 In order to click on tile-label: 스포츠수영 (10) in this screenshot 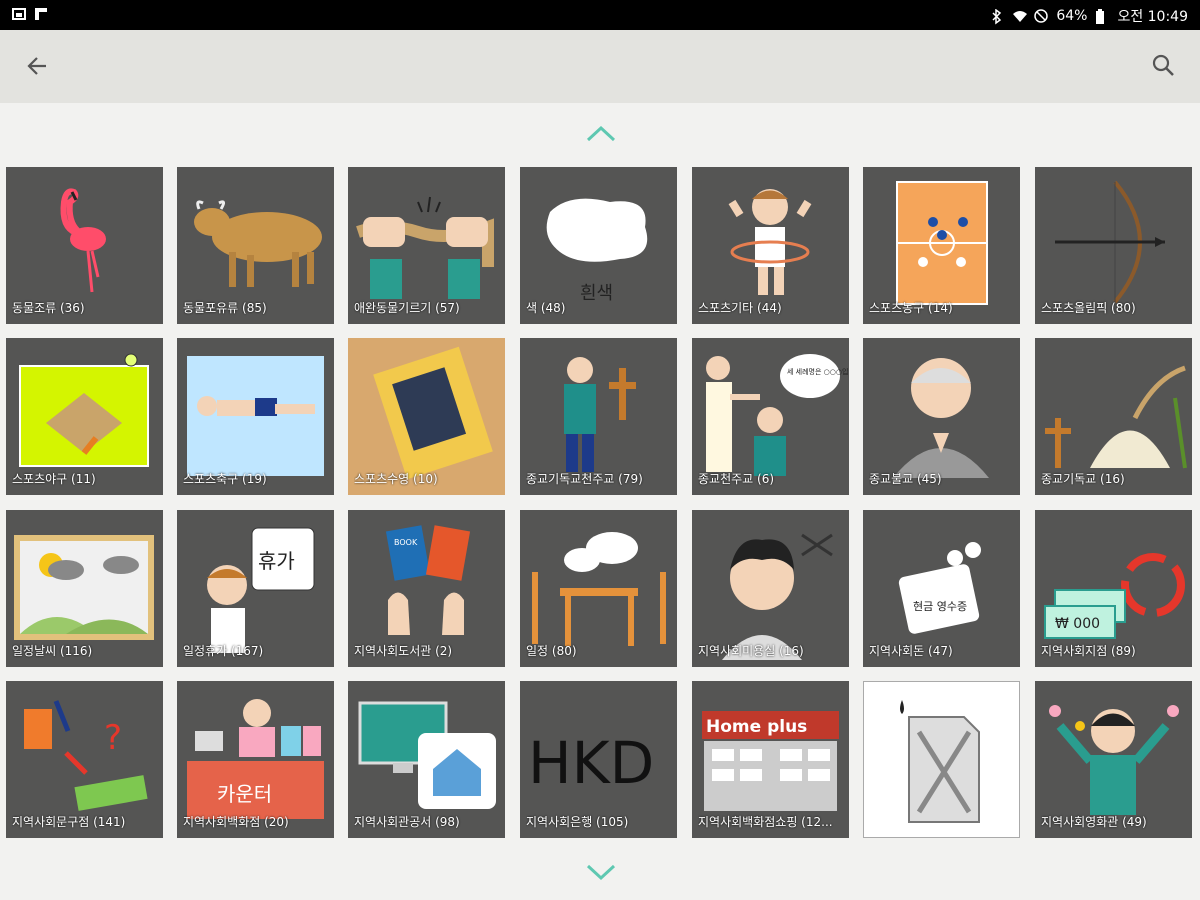, I will do `click(396, 479)`.